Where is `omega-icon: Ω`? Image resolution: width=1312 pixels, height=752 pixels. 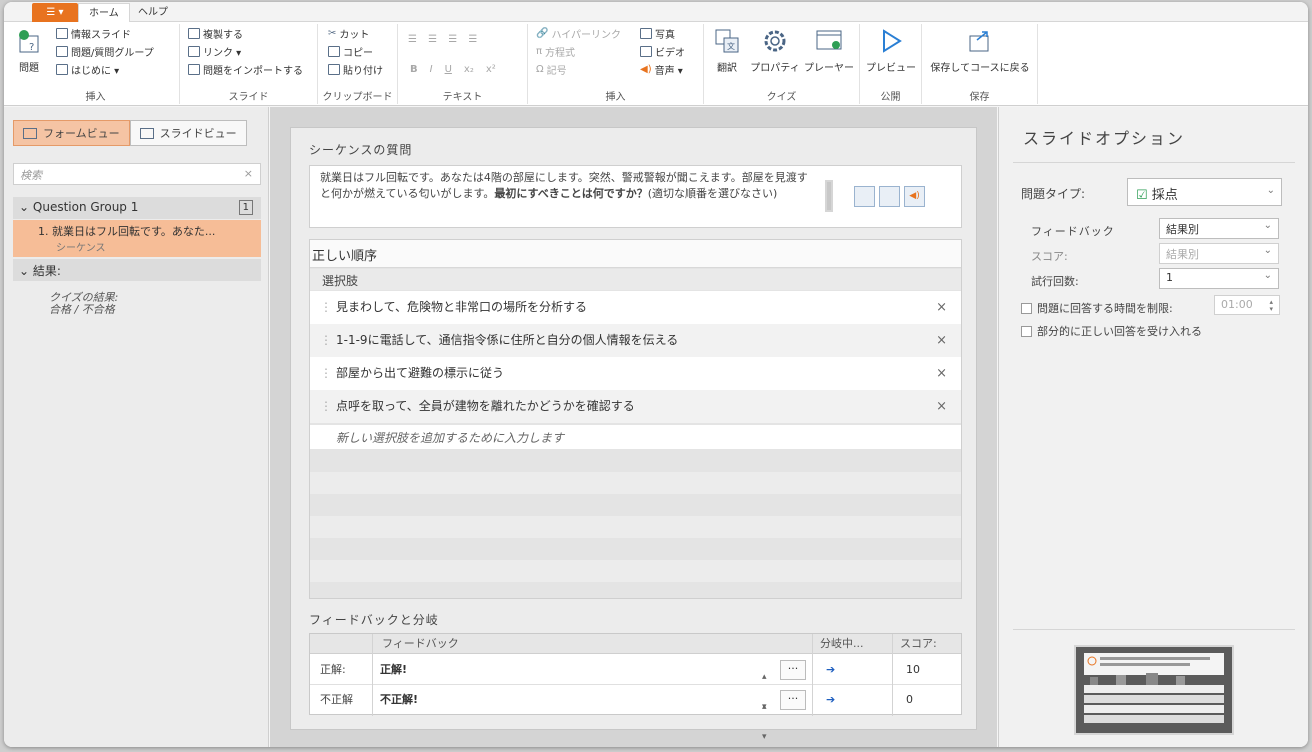 omega-icon: Ω is located at coordinates (540, 69).